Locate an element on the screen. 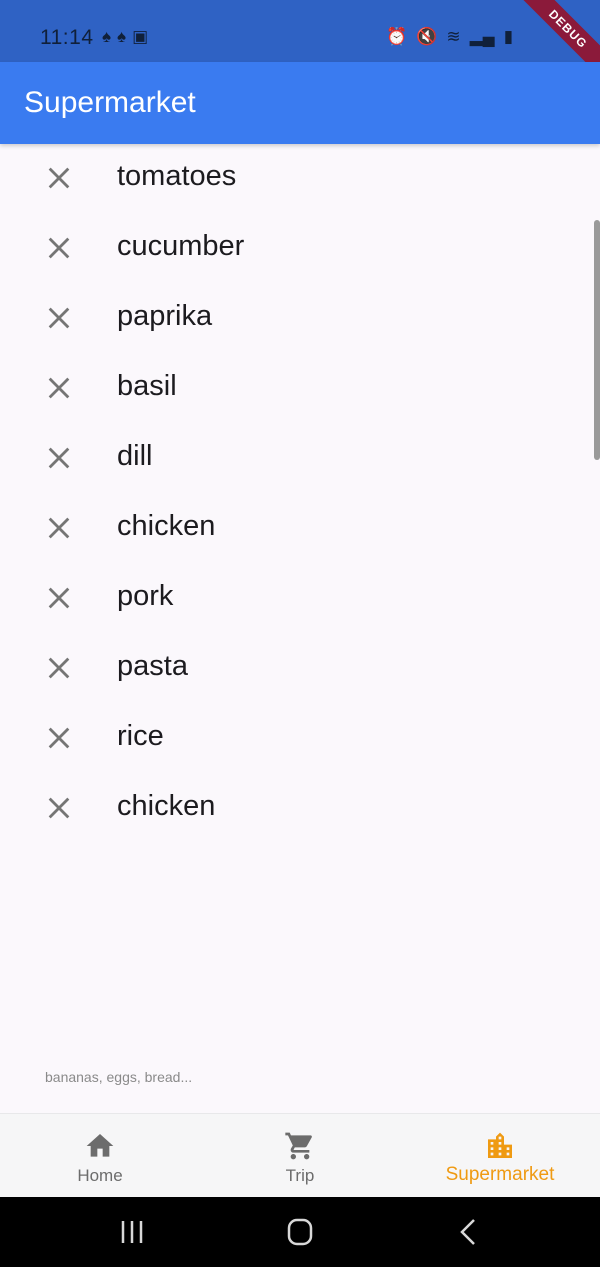 Image resolution: width=600 pixels, height=1267 pixels. list-item-label: paprika is located at coordinates (165, 316).